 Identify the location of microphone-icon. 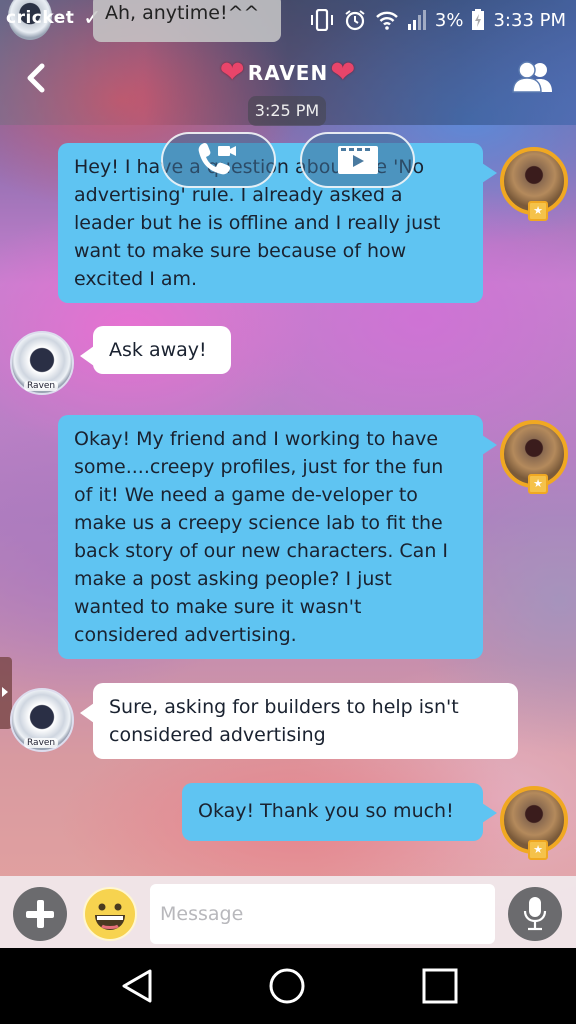
(535, 914).